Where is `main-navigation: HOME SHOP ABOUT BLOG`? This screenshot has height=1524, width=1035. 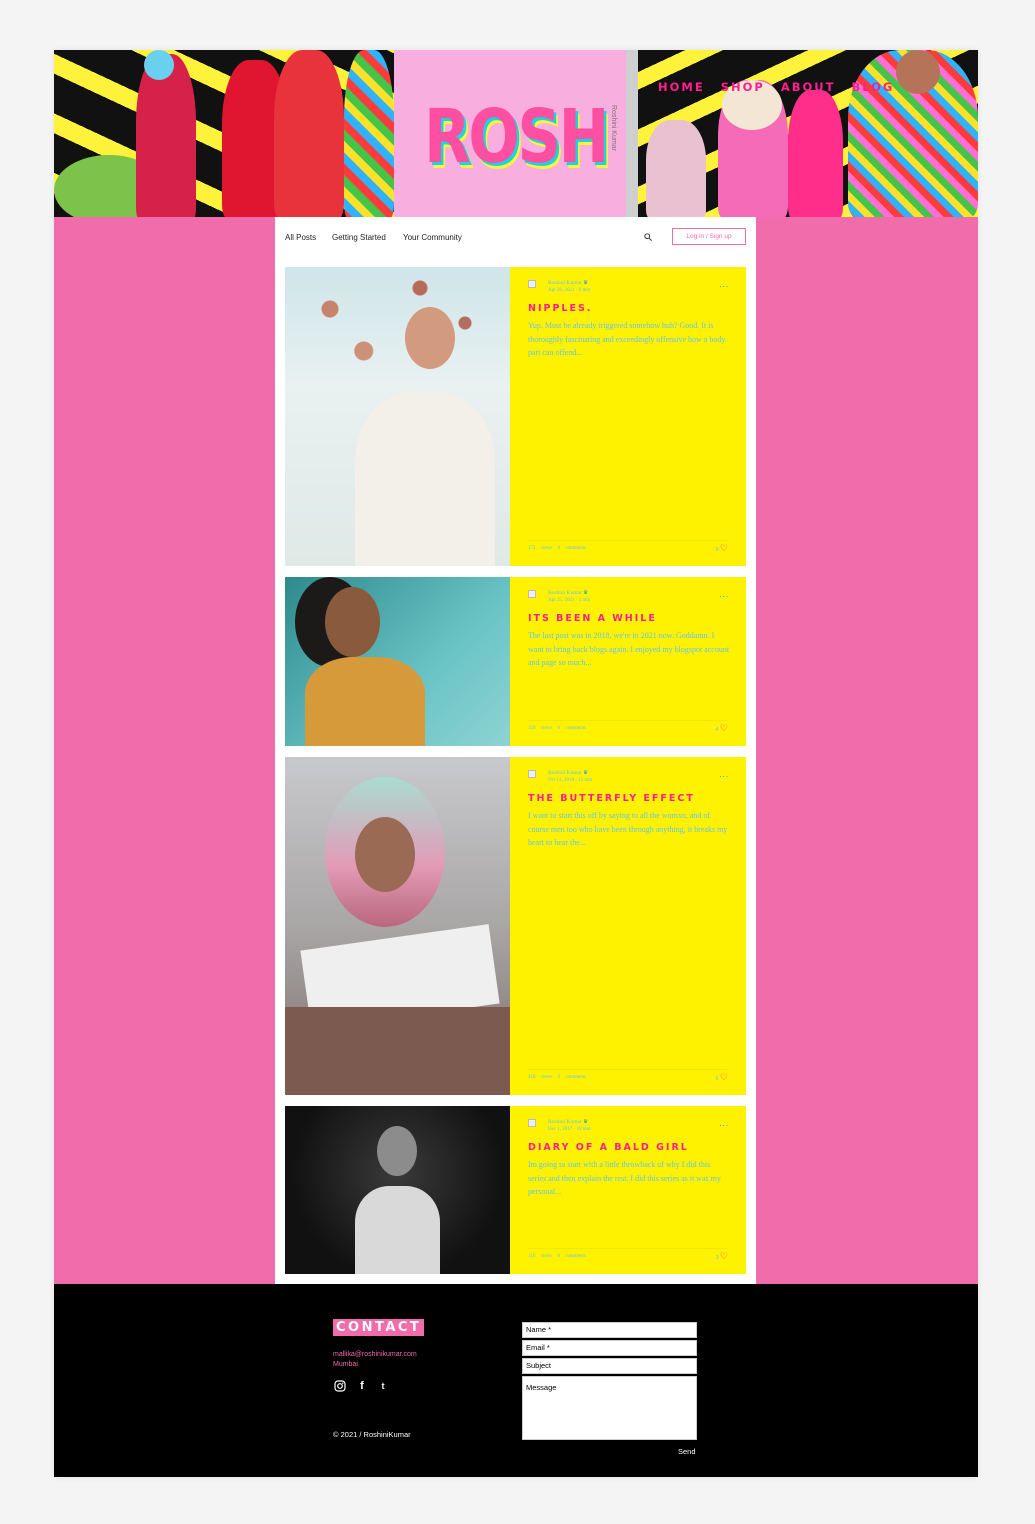
main-navigation: HOME SHOP ABOUT BLOG is located at coordinates (776, 87).